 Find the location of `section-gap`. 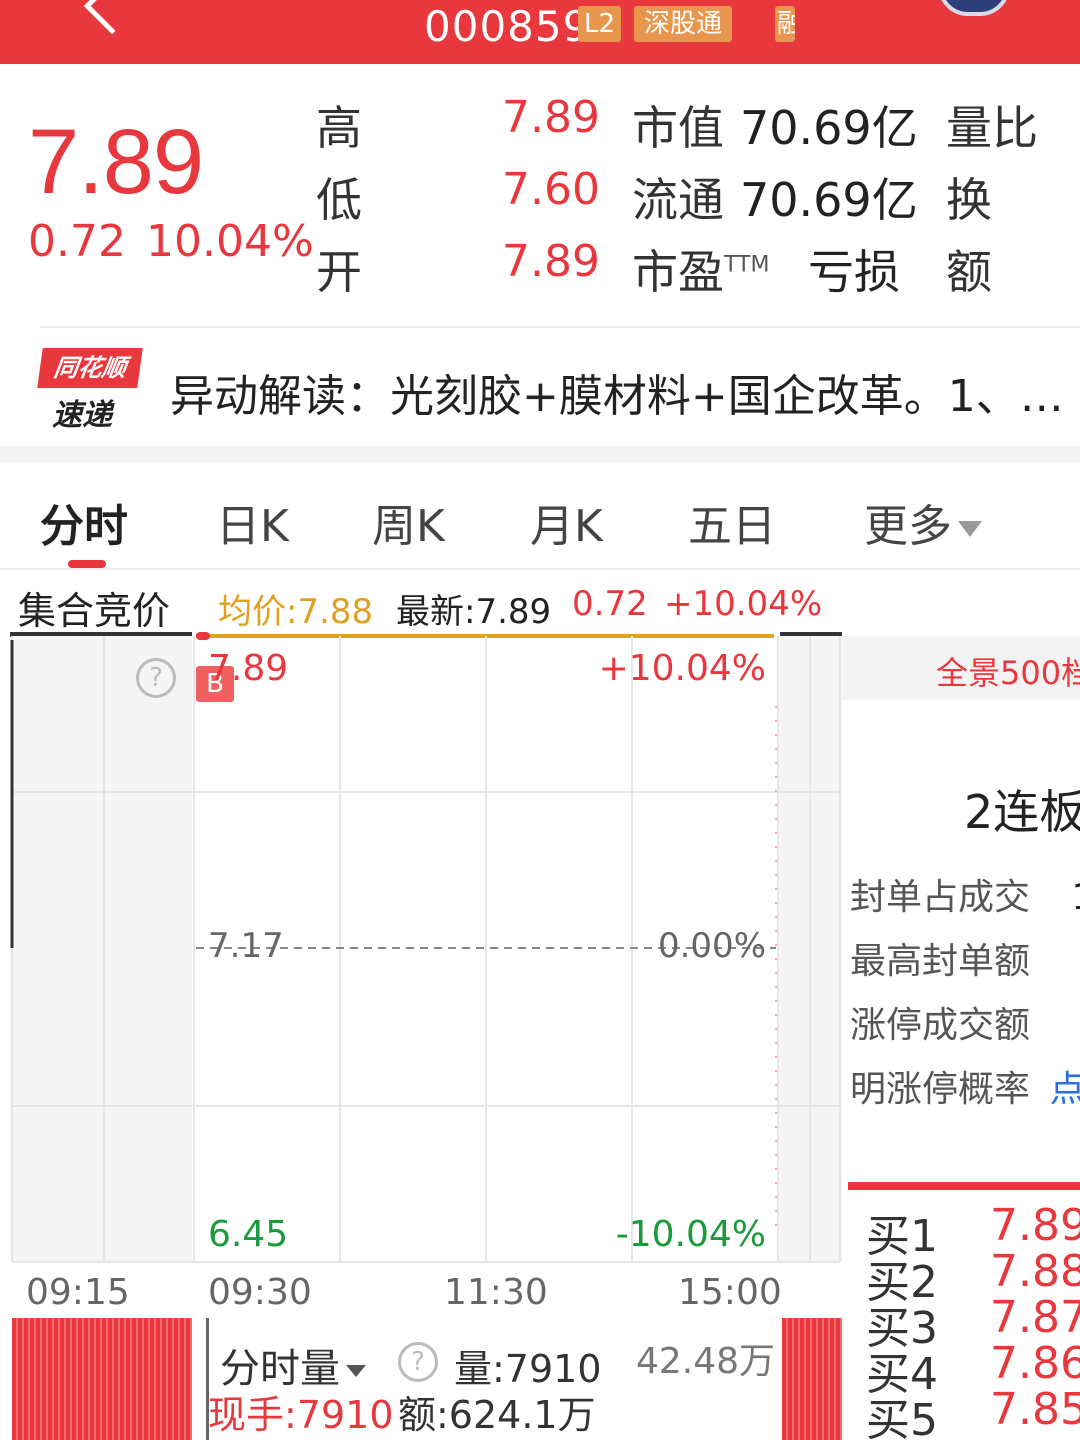

section-gap is located at coordinates (540, 454).